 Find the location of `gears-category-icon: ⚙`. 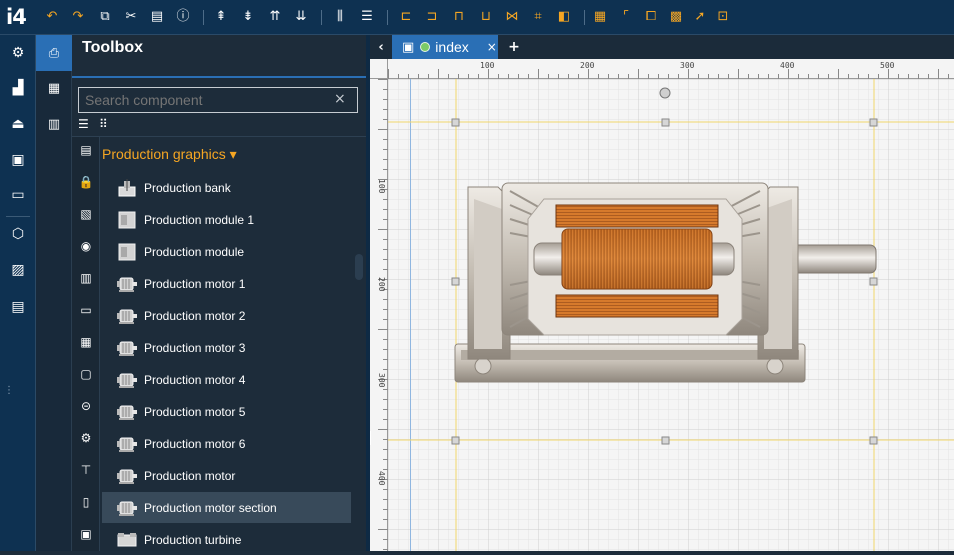

gears-category-icon: ⚙ is located at coordinates (86, 438).